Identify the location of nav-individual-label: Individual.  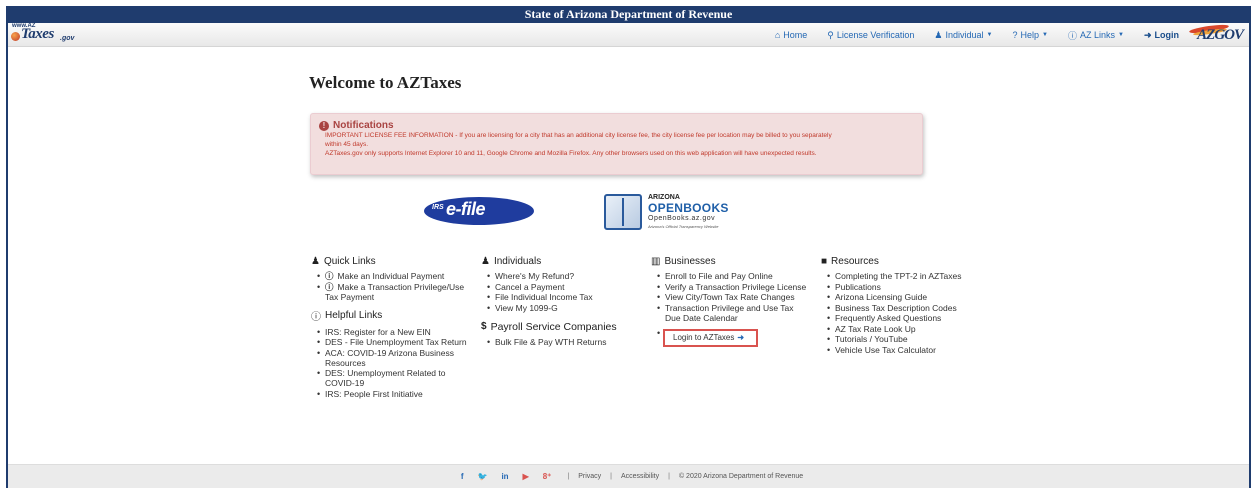
(964, 35).